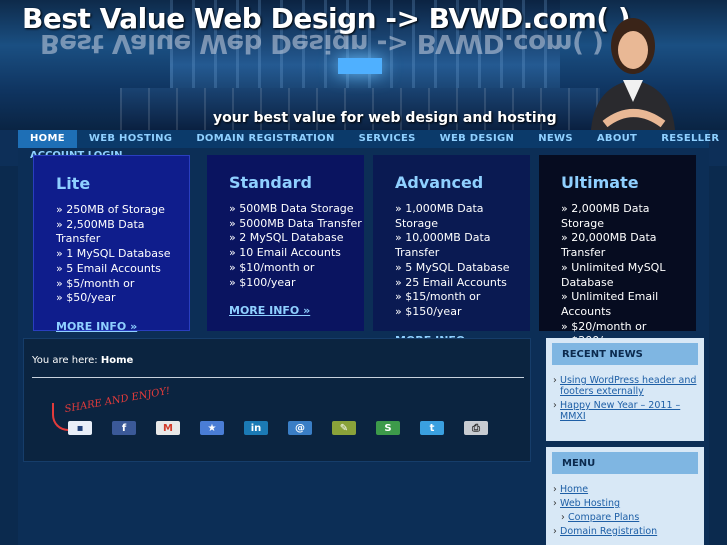  What do you see at coordinates (272, 267) in the screenshot?
I see `plan-feature: » $10/month or` at bounding box center [272, 267].